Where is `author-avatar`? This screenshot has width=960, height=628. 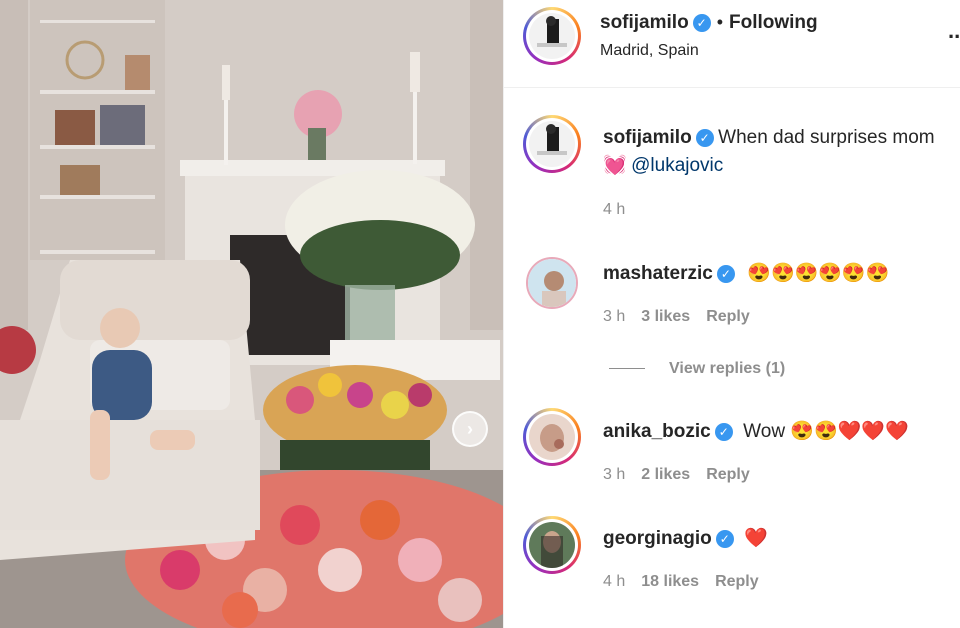 author-avatar is located at coordinates (552, 36).